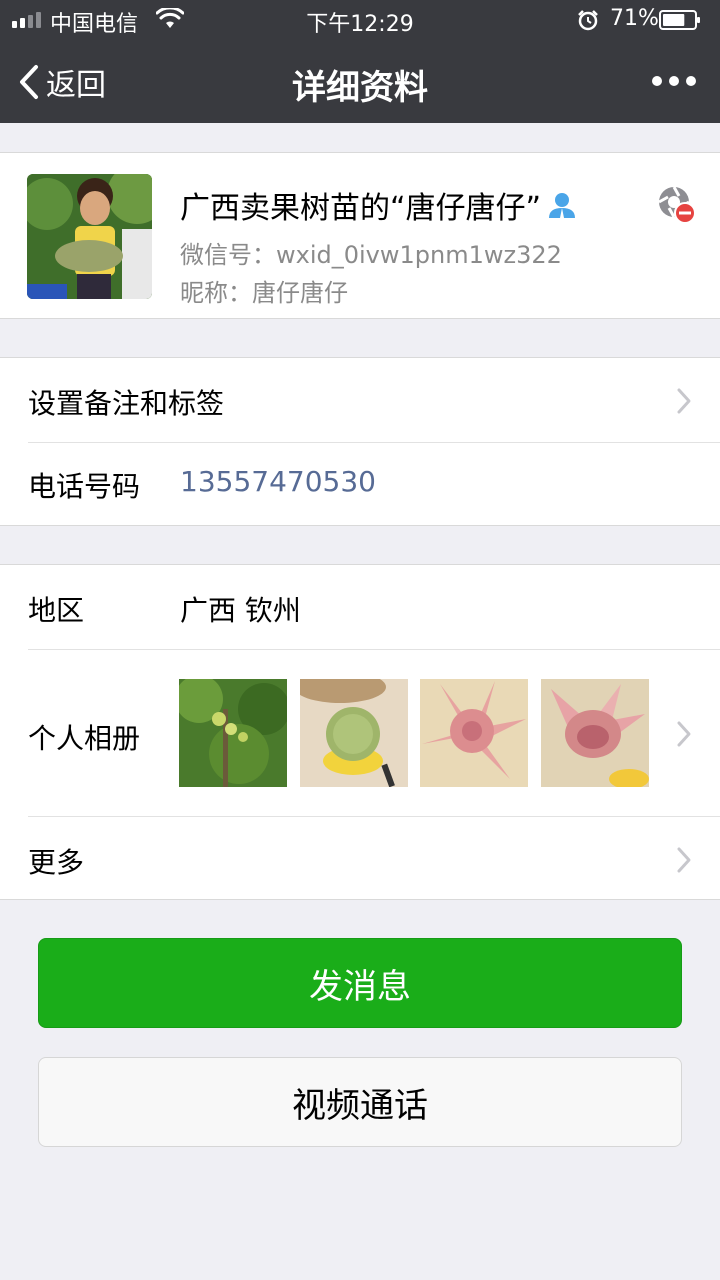 This screenshot has width=720, height=1280. What do you see at coordinates (360, 400) in the screenshot?
I see `remark-tags-row: 设置备注和标签` at bounding box center [360, 400].